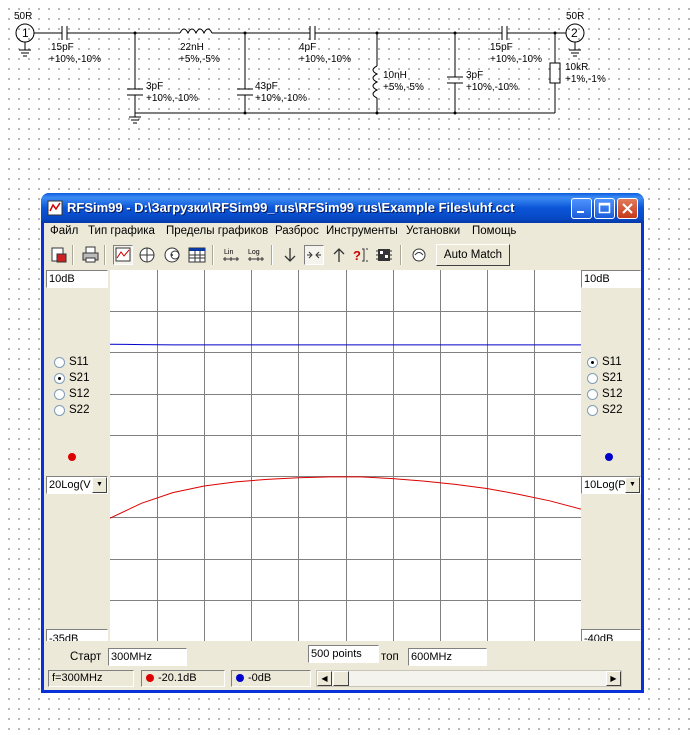 The image size is (690, 735). I want to click on smith-chart-icon, so click(172, 255).